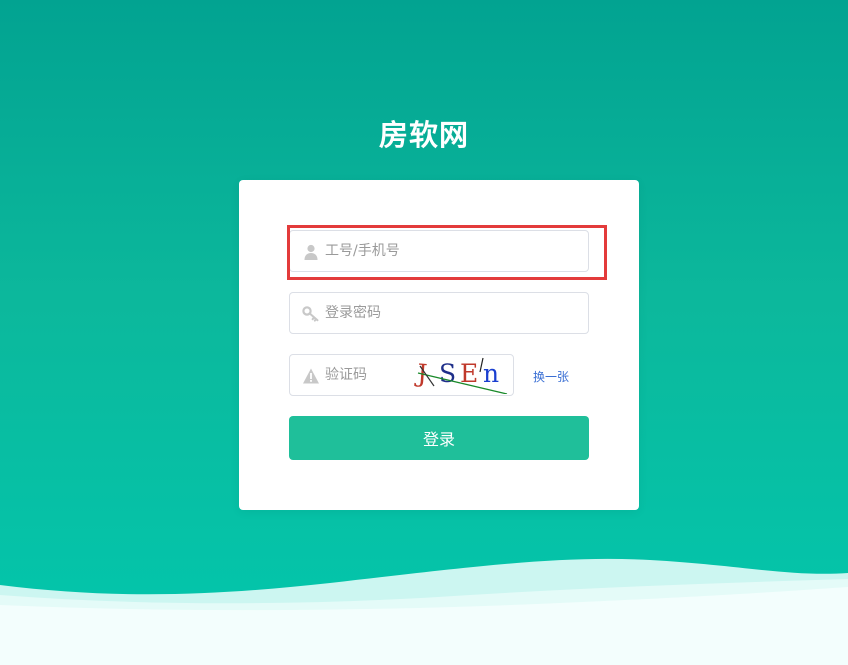  What do you see at coordinates (491, 373) in the screenshot?
I see `captcha-char: n` at bounding box center [491, 373].